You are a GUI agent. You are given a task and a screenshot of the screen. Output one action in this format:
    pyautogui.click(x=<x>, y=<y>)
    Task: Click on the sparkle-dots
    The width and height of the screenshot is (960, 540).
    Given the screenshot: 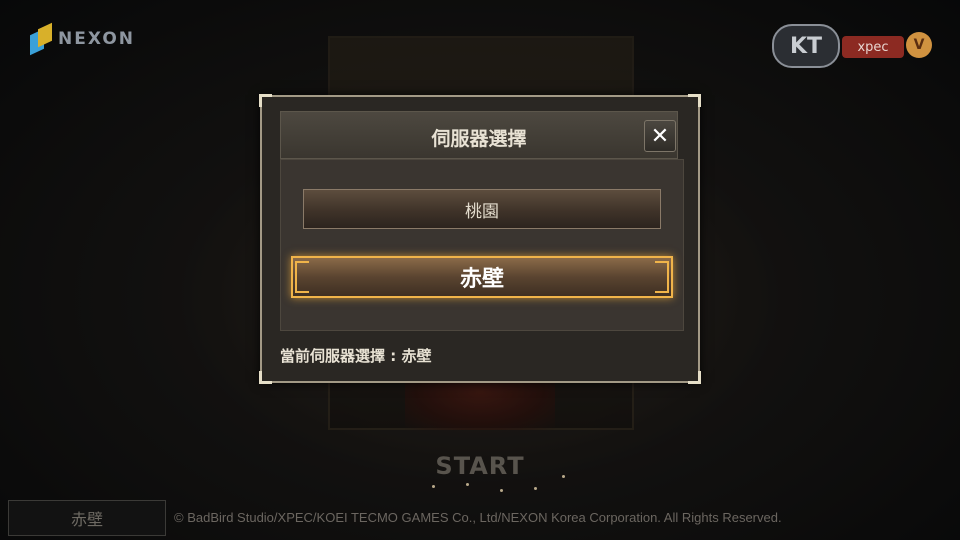 What is the action you would take?
    pyautogui.click(x=500, y=485)
    